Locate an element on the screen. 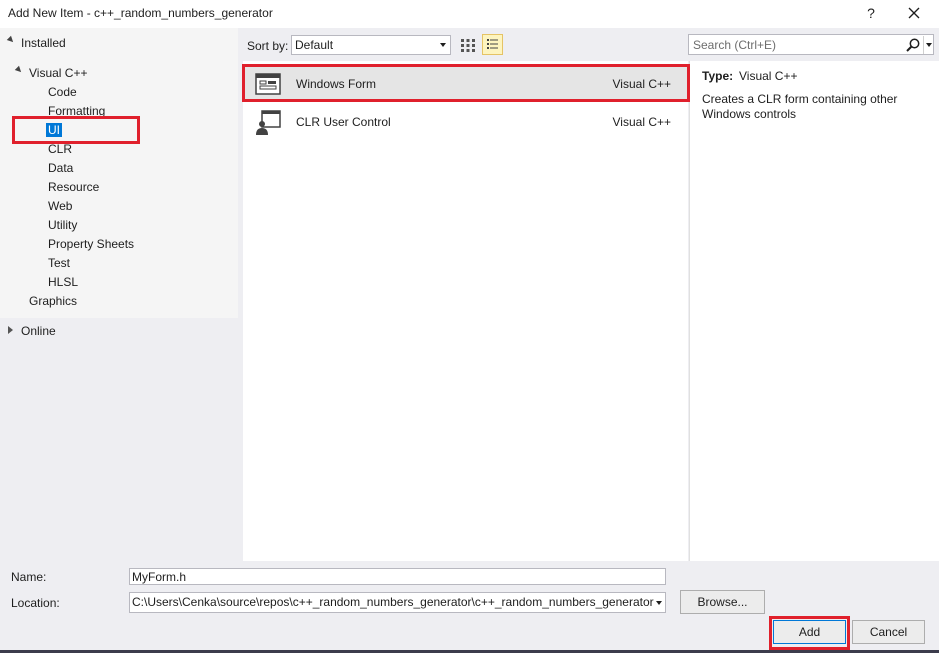 This screenshot has width=939, height=653. close-button is located at coordinates (914, 13).